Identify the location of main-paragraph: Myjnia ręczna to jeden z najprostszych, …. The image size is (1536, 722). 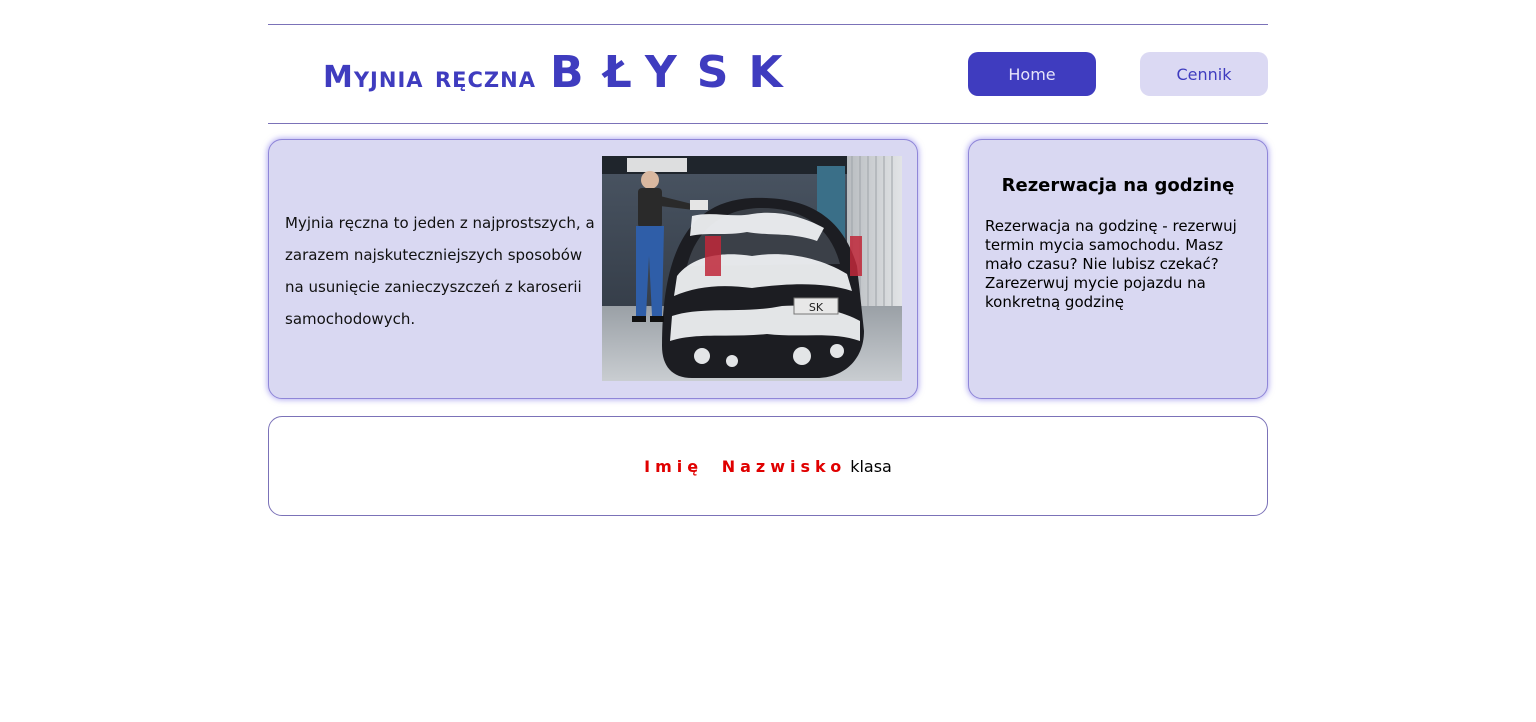
(440, 271).